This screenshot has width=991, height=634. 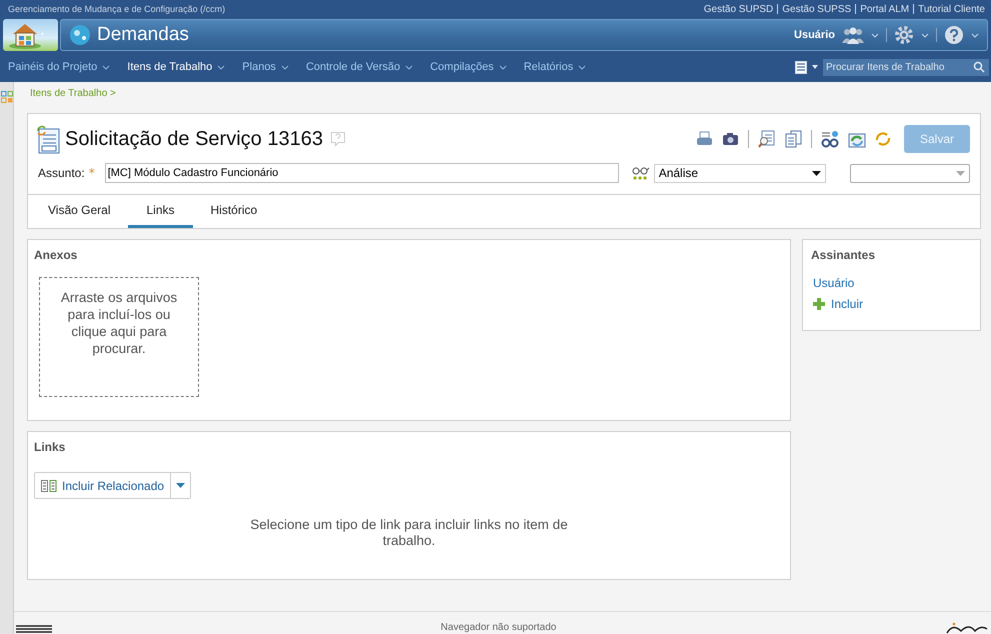 What do you see at coordinates (641, 173) in the screenshot?
I see `glasses-icon` at bounding box center [641, 173].